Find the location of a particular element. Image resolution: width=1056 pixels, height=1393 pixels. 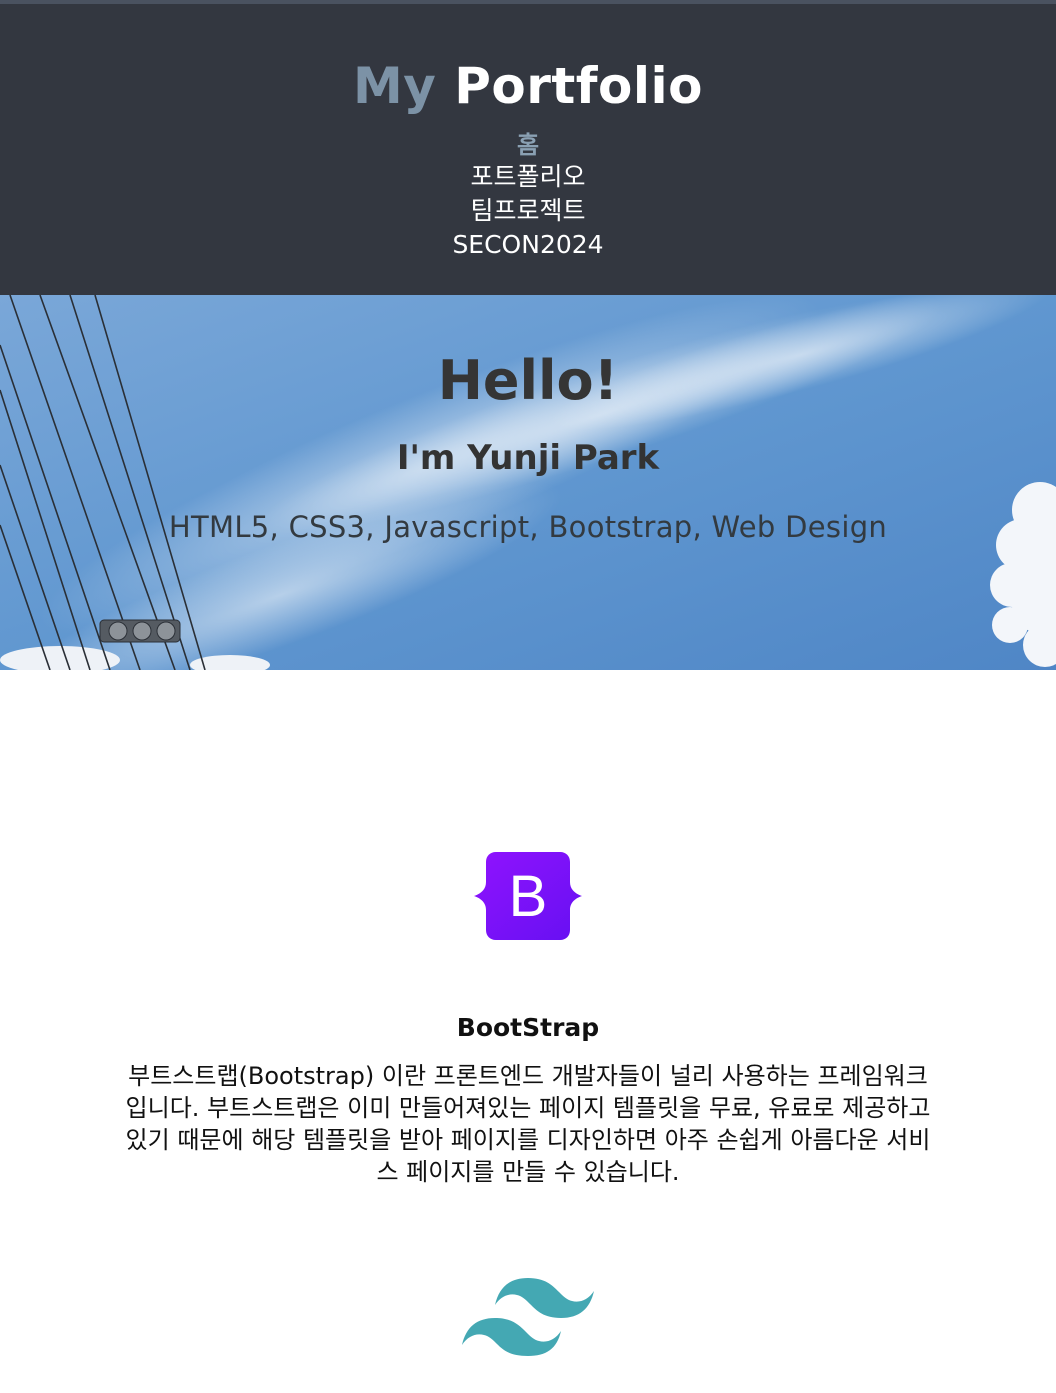

nav-team-project-link: 팀프로젝트 is located at coordinates (528, 211).